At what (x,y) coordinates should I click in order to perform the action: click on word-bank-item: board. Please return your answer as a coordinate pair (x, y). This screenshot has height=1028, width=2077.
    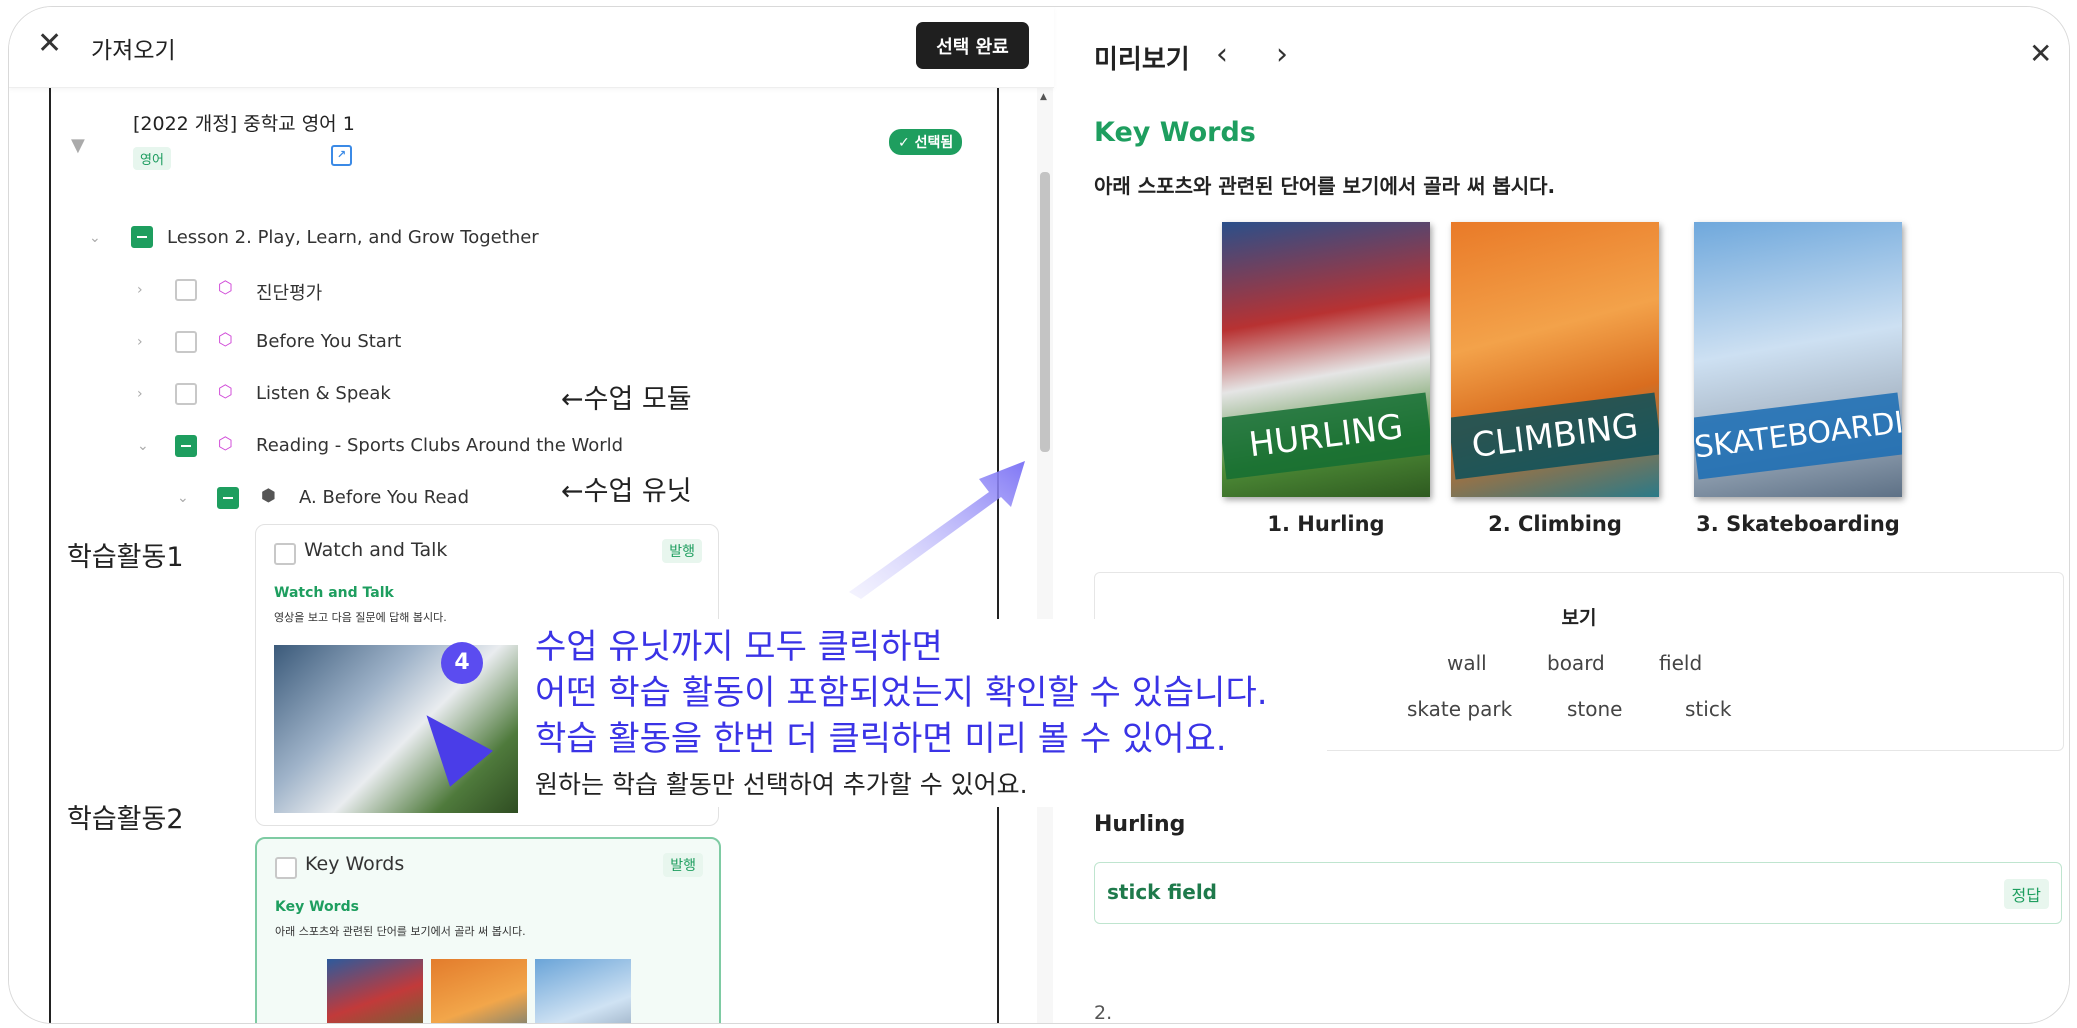
    Looking at the image, I should click on (1576, 663).